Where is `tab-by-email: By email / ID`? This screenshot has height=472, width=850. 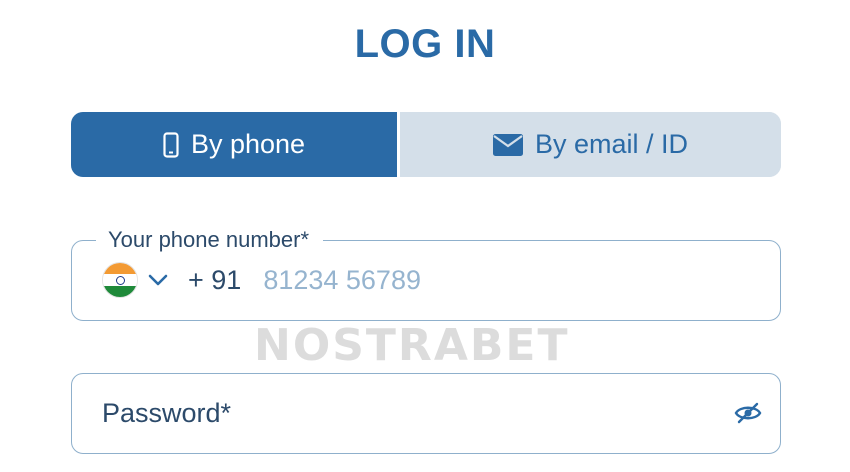 tab-by-email: By email / ID is located at coordinates (590, 144).